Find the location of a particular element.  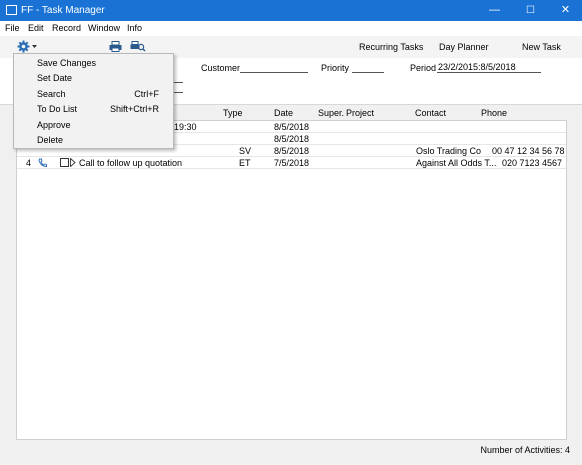

menu-item-shortcut: Ctrl+F is located at coordinates (146, 94).